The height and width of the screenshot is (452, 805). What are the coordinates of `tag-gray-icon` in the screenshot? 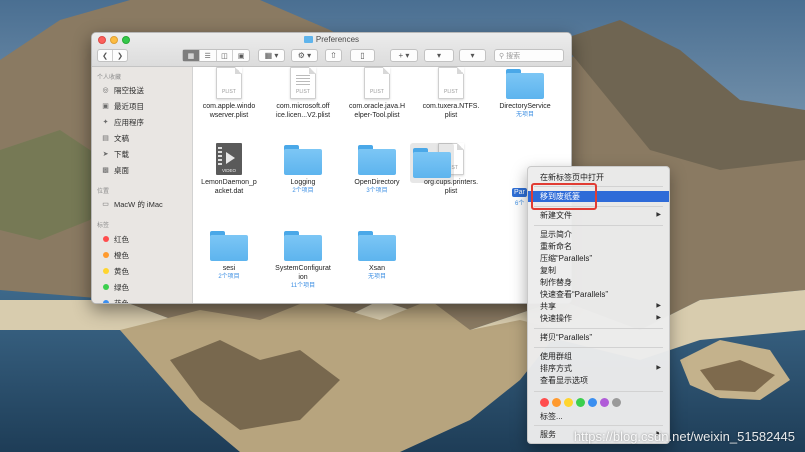 It's located at (616, 402).